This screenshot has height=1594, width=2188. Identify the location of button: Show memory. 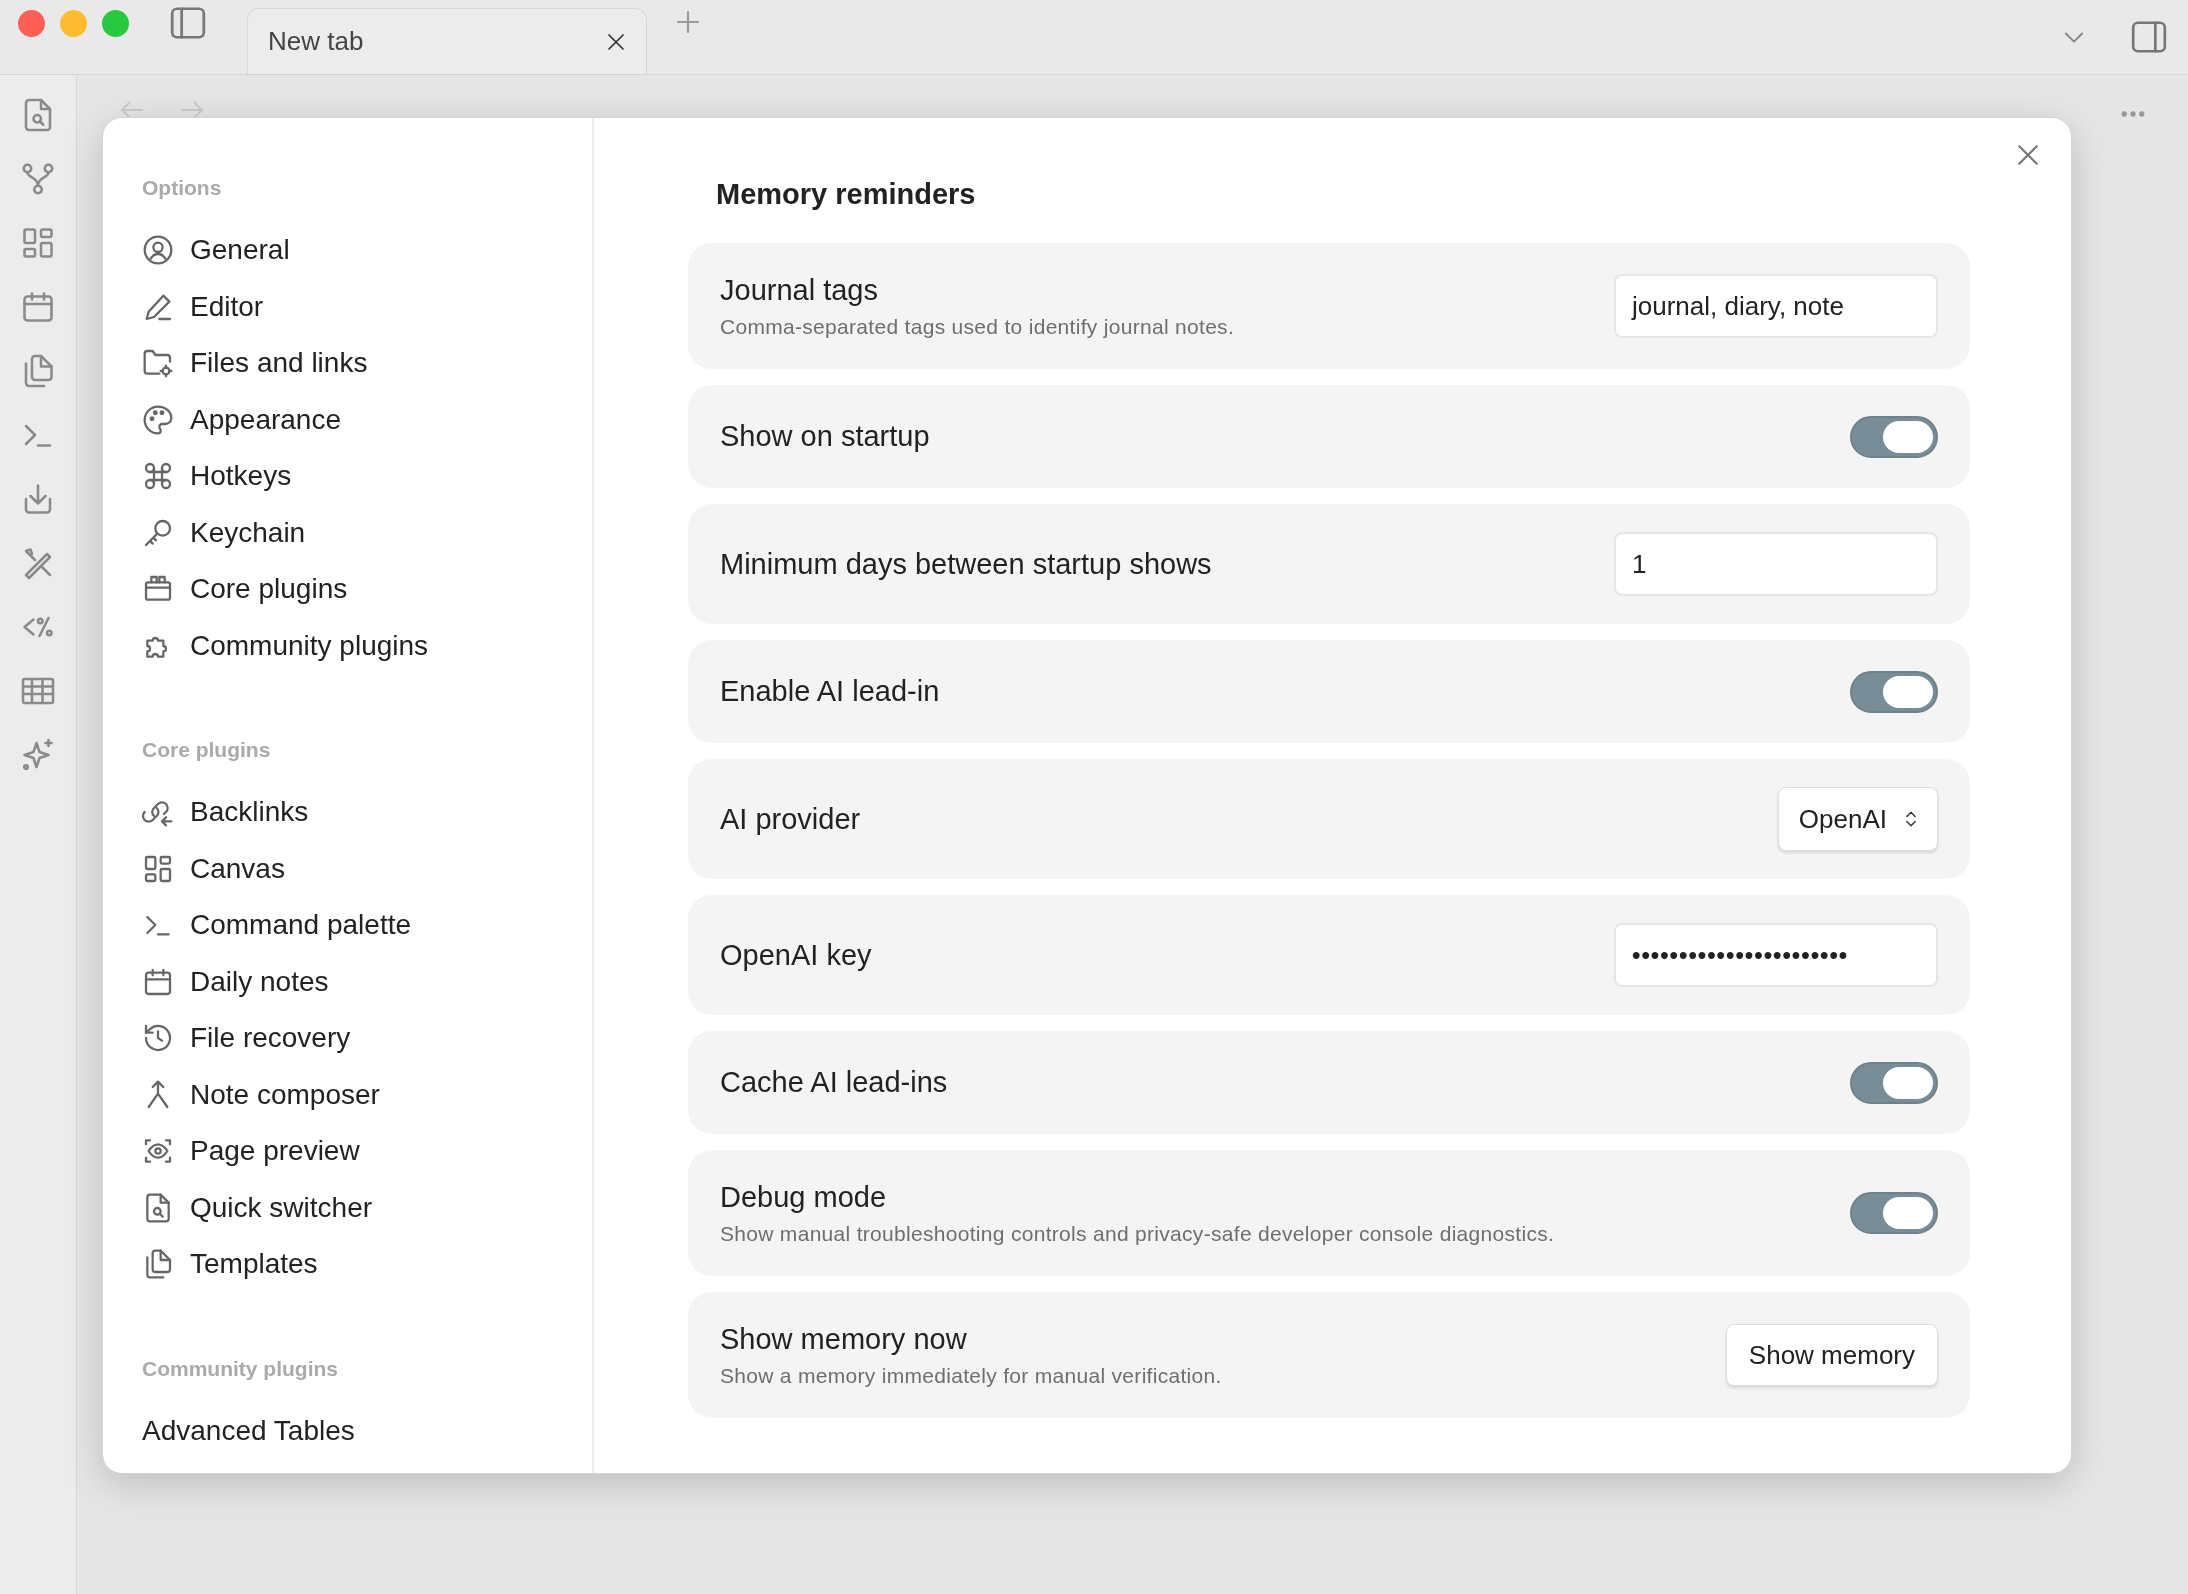
(1831, 1355).